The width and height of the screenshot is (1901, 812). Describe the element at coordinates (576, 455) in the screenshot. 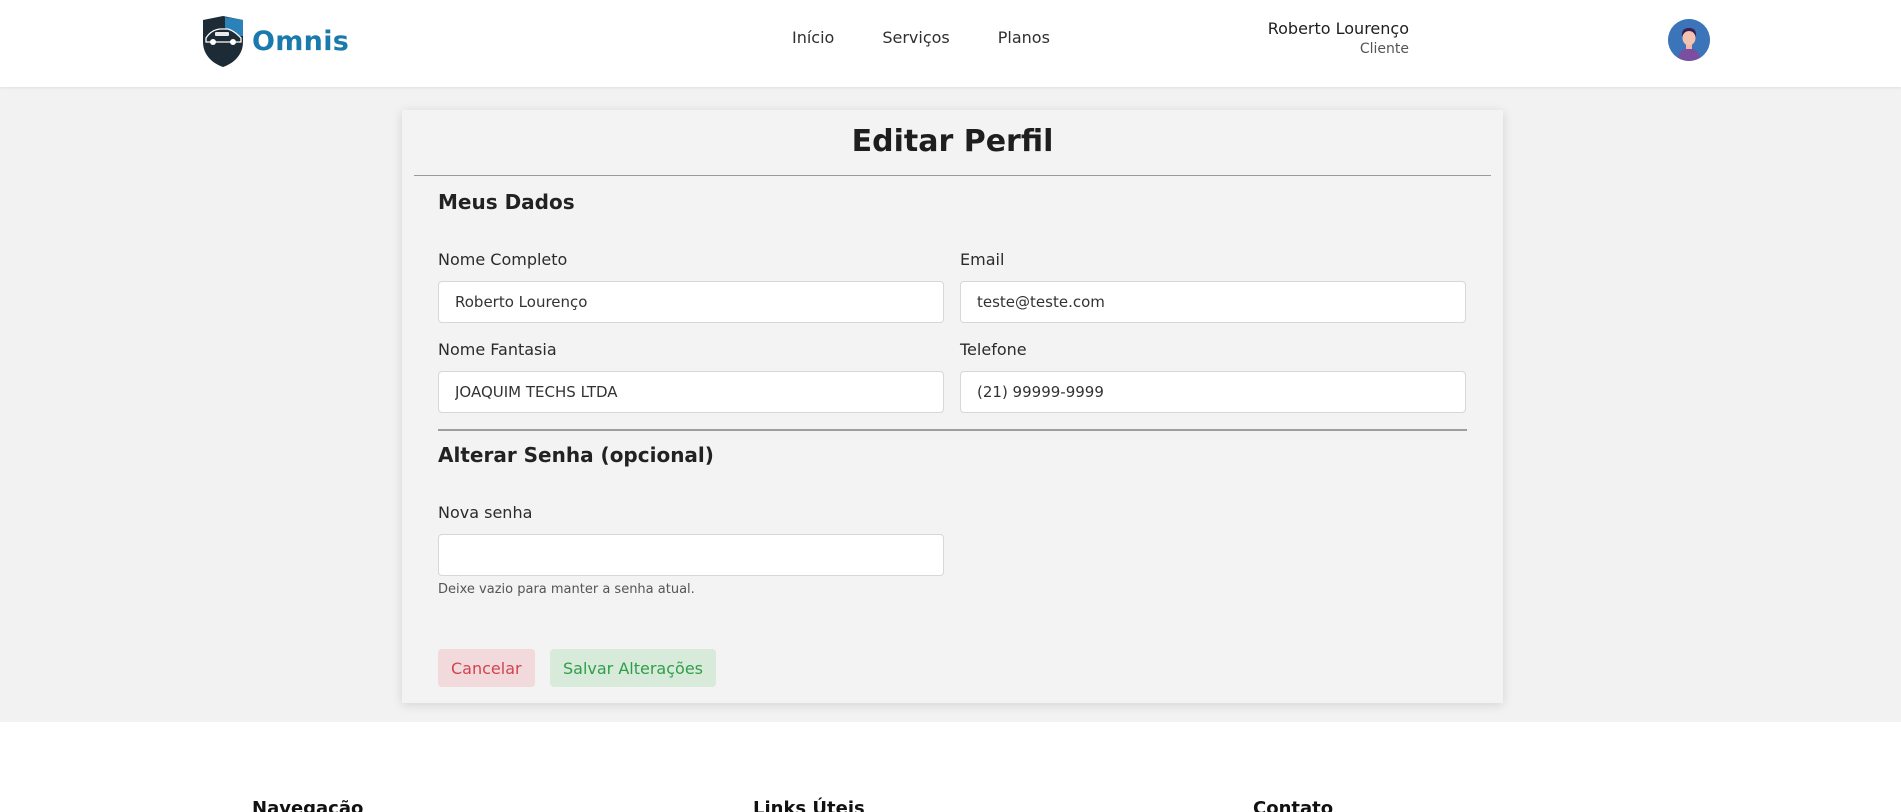

I see `section-title-change-password: Alterar Senha (opcional)` at that location.